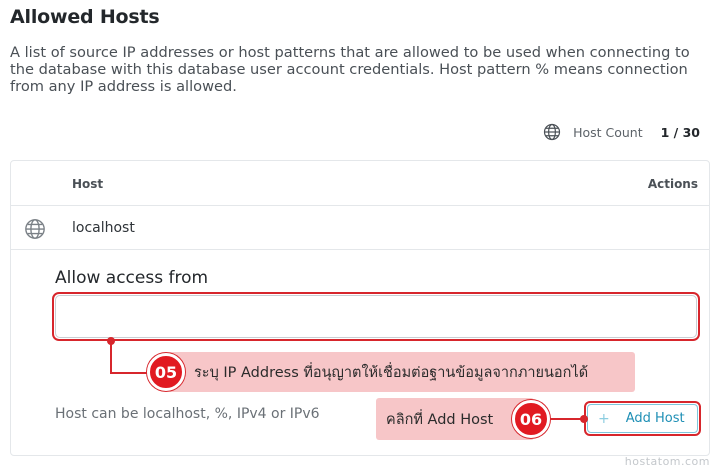 This screenshot has height=472, width=720. Describe the element at coordinates (166, 372) in the screenshot. I see `step-badge-5: 05` at that location.